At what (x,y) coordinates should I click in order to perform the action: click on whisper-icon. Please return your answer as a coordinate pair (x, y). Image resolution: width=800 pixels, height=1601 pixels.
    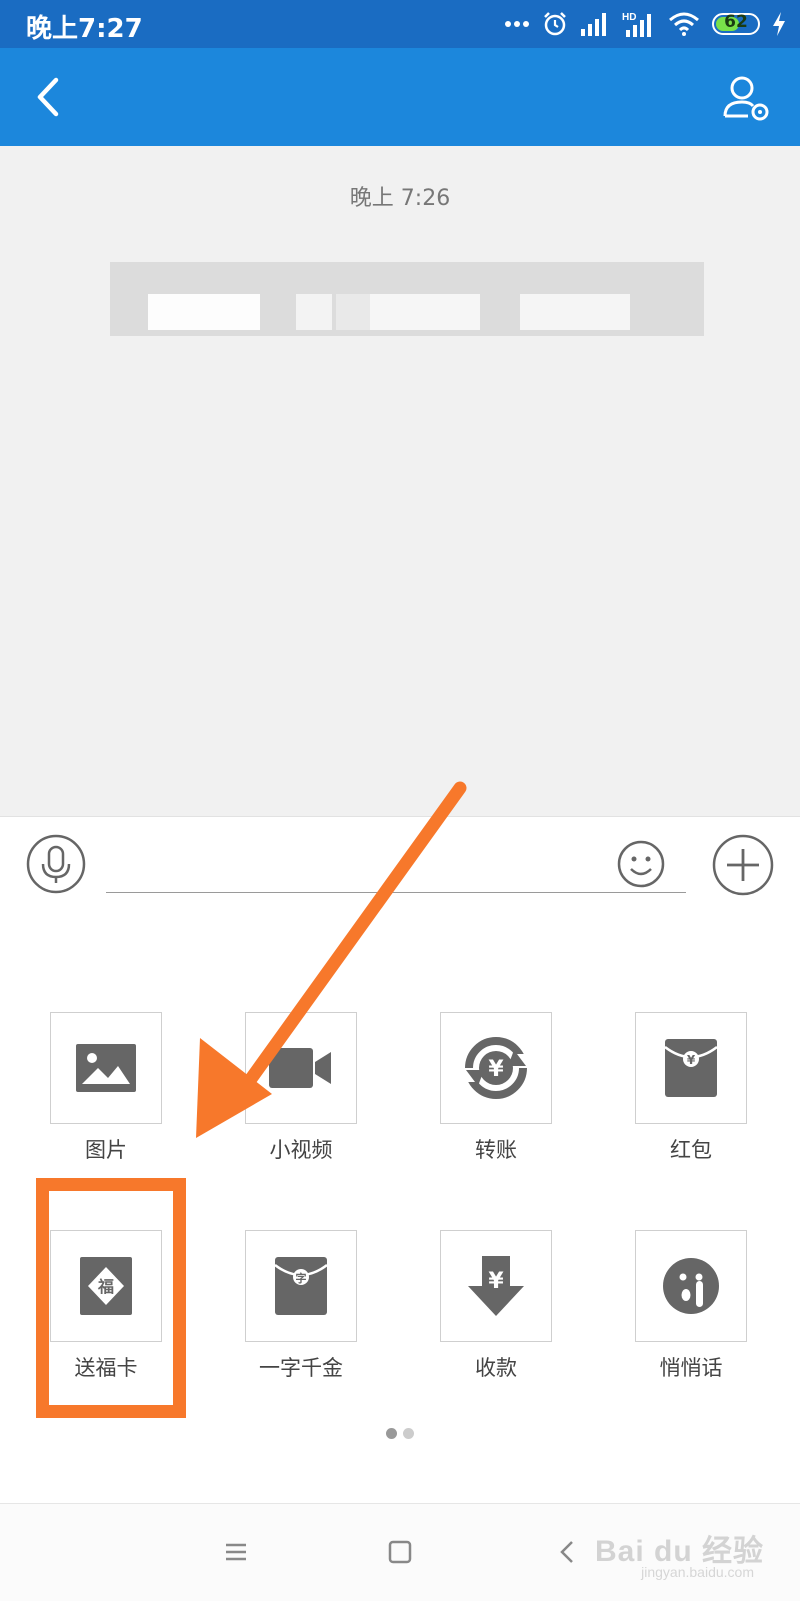
    Looking at the image, I should click on (691, 1286).